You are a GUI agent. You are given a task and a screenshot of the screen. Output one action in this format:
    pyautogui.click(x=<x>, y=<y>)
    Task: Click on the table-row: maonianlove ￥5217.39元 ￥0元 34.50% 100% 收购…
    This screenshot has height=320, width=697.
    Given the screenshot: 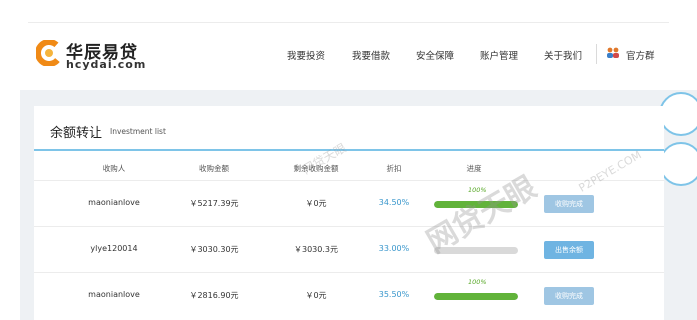 What is the action you would take?
    pyautogui.click(x=349, y=204)
    